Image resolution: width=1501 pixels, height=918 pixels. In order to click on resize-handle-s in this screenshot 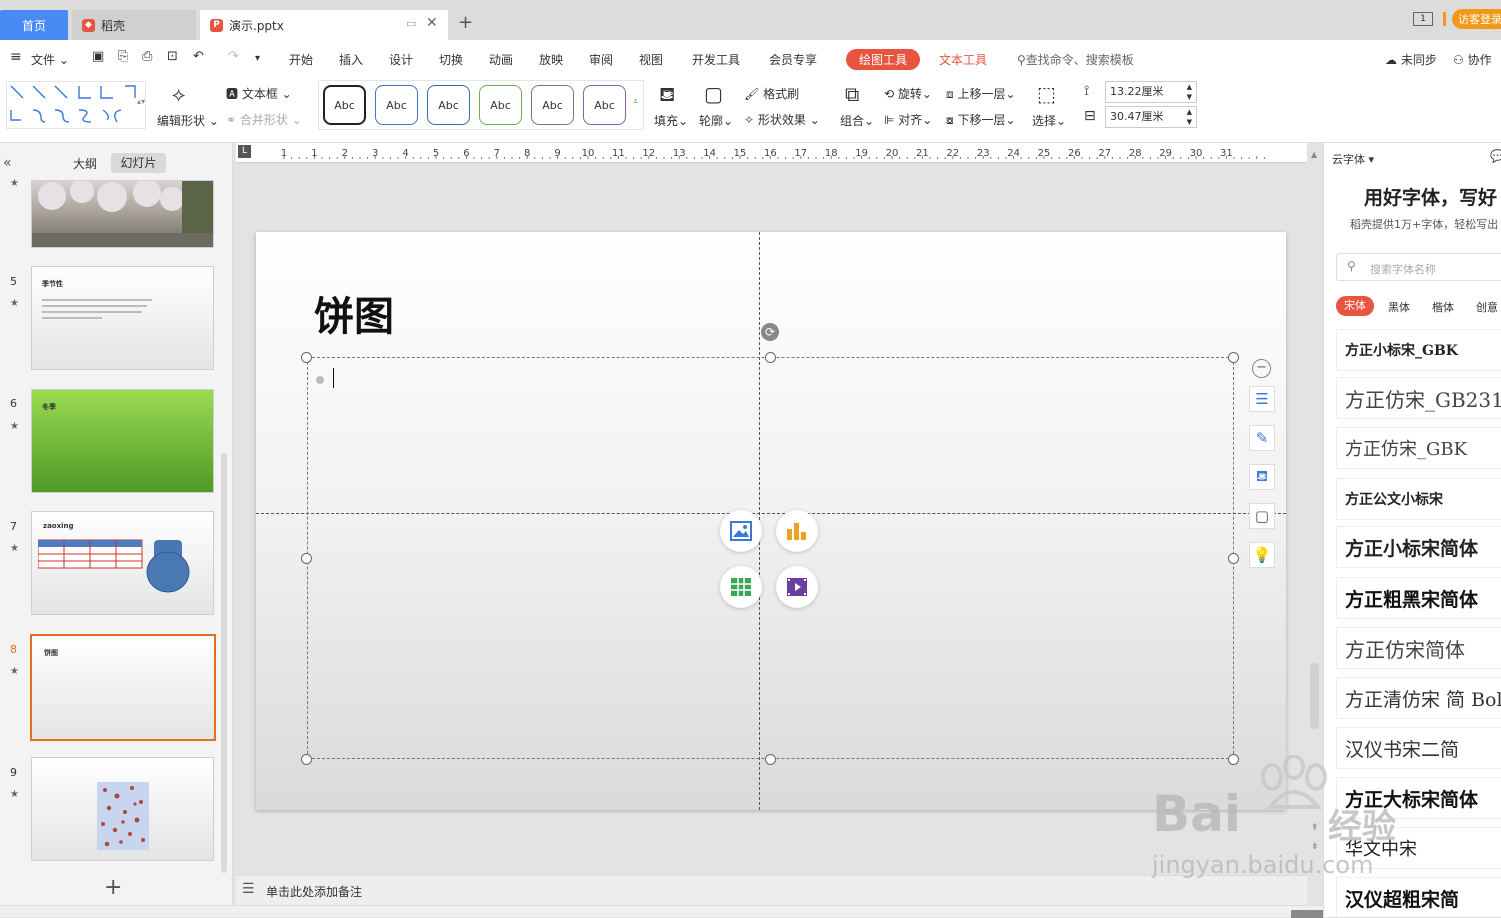, I will do `click(770, 759)`.